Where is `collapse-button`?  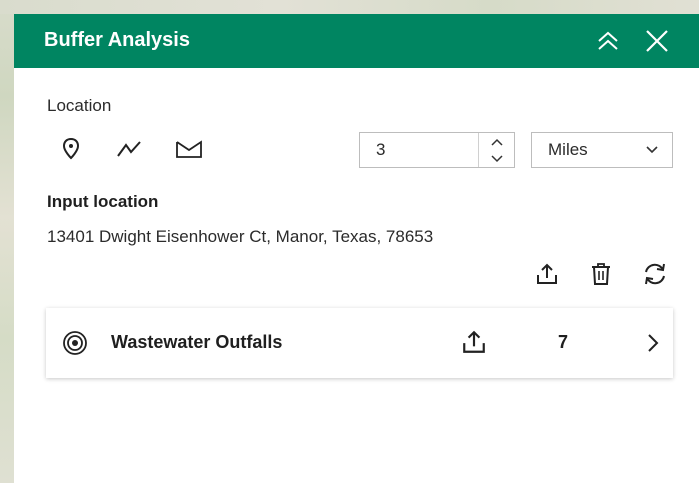 collapse-button is located at coordinates (608, 41).